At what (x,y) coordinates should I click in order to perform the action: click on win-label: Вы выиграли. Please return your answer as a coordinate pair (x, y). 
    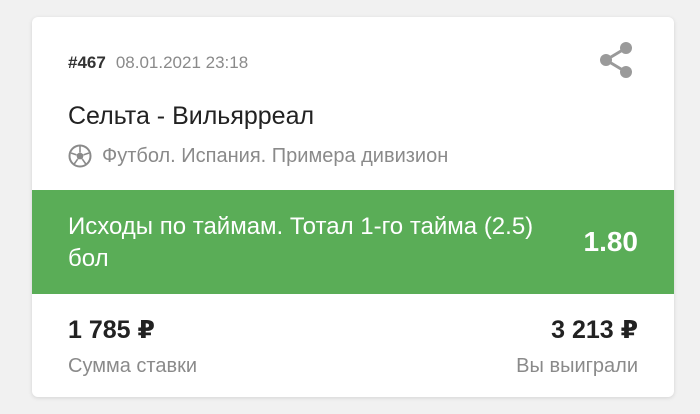
    Looking at the image, I should click on (577, 366).